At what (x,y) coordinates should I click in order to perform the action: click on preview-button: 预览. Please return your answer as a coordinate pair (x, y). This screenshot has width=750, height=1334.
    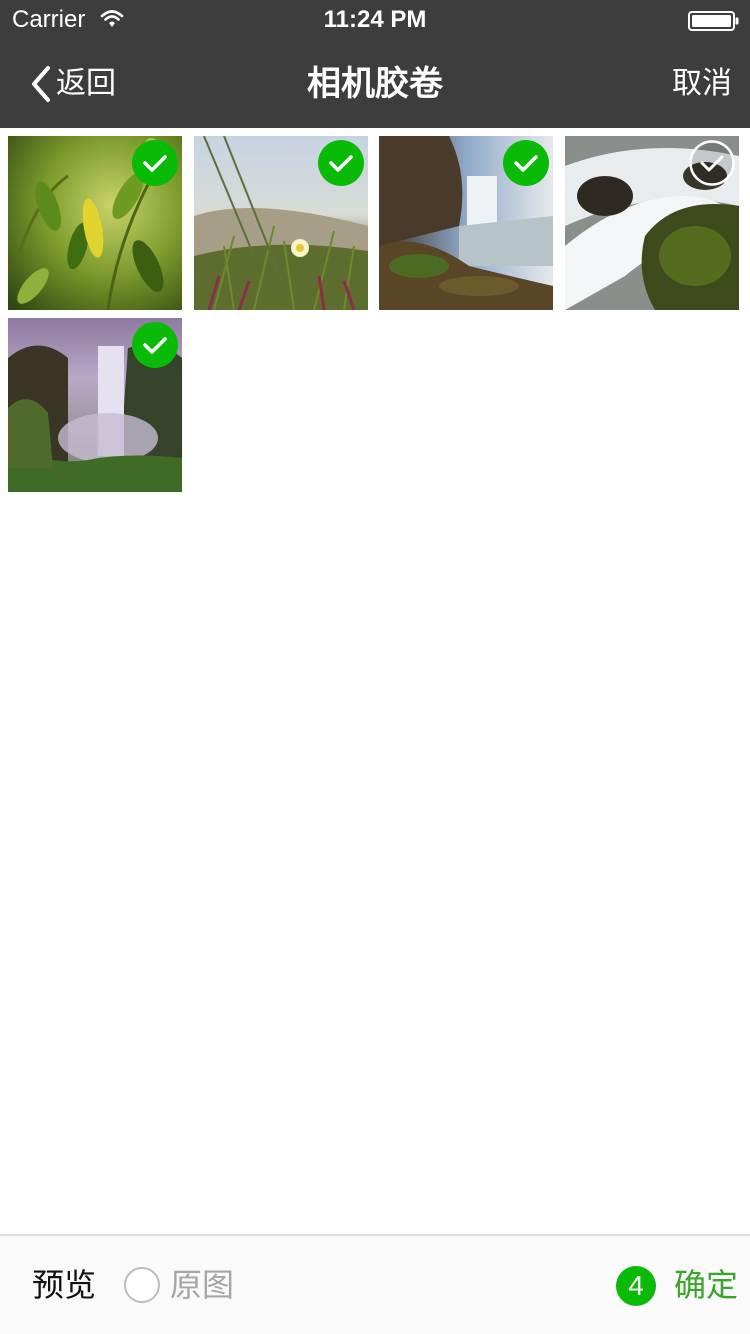
    Looking at the image, I should click on (64, 1285).